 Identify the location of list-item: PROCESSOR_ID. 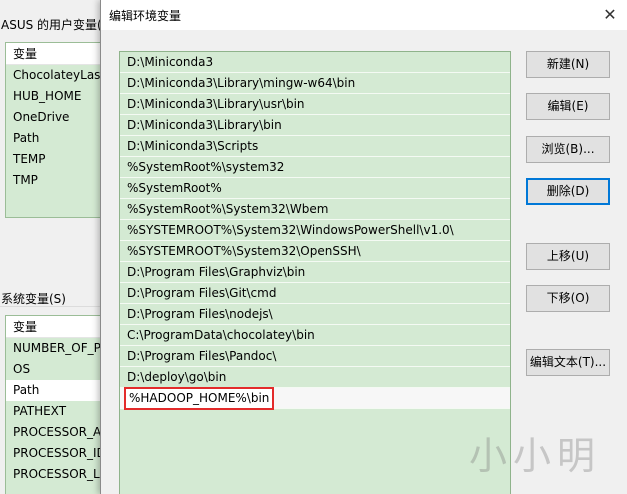
(60, 453).